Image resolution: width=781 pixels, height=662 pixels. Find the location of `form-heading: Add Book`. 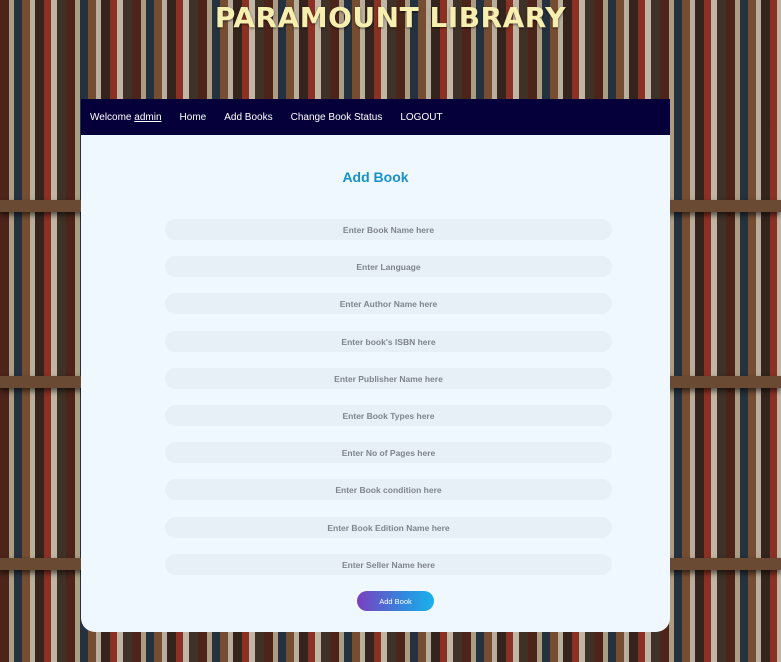

form-heading: Add Book is located at coordinates (375, 177).